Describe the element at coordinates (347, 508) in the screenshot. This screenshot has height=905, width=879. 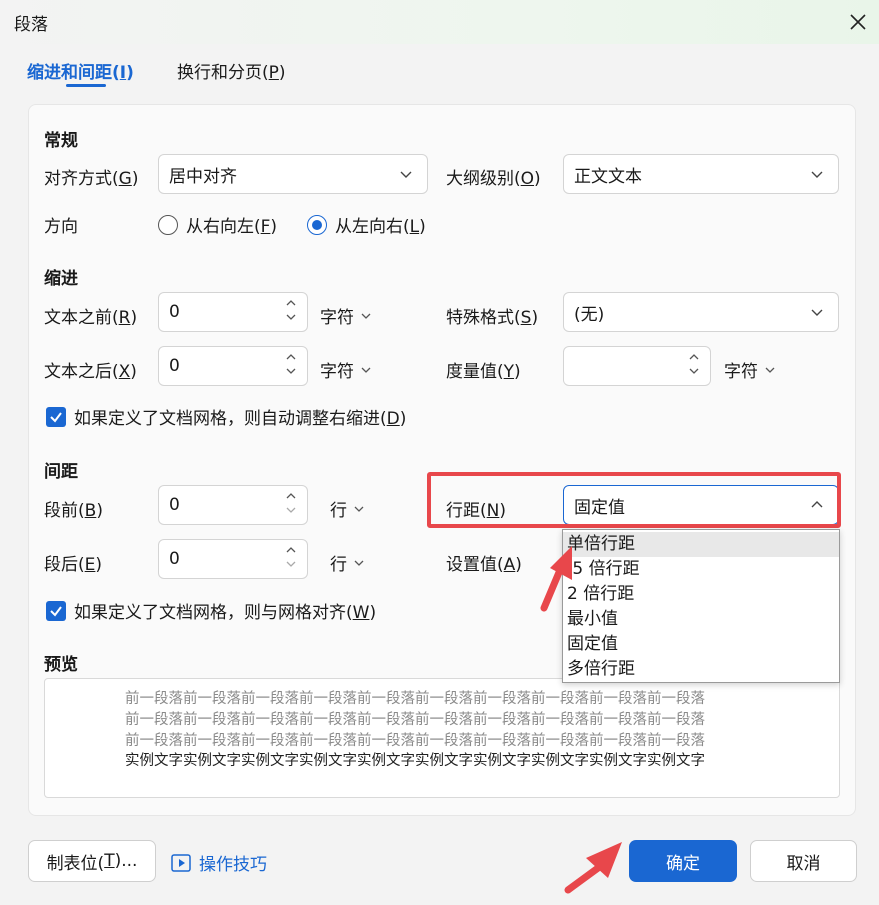
I see `space-before-unit-select: 行` at that location.